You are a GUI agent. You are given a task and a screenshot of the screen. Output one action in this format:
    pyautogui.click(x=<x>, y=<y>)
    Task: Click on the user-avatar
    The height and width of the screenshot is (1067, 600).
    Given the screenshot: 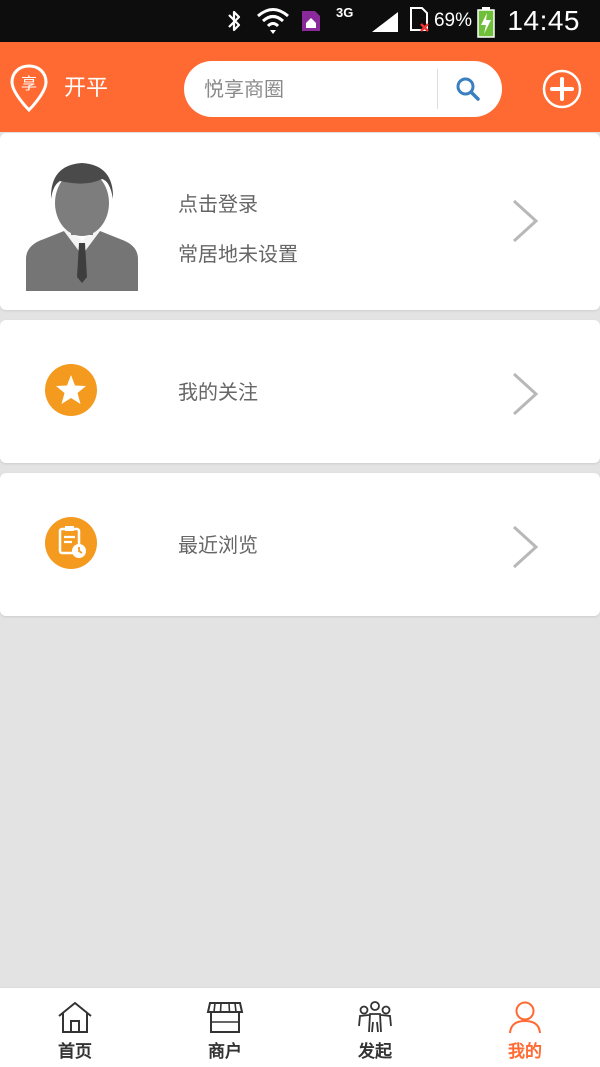 What is the action you would take?
    pyautogui.click(x=82, y=227)
    